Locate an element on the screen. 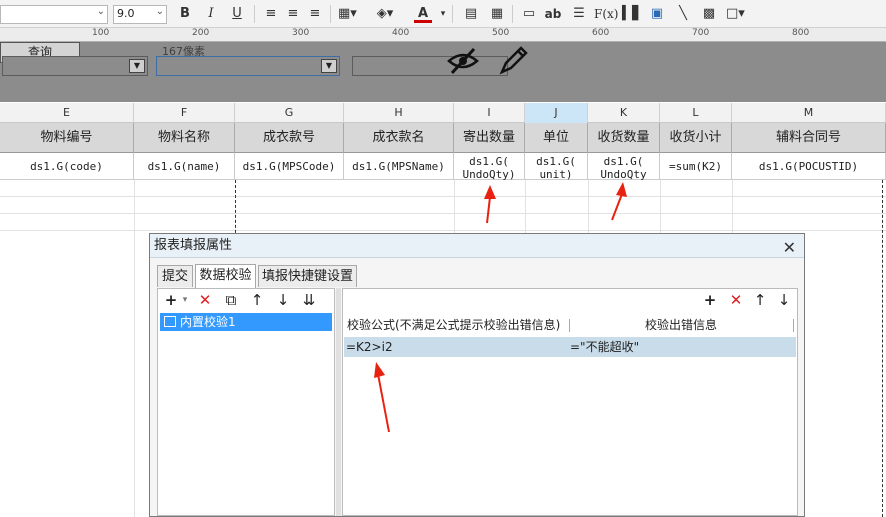 The image size is (886, 517). column-header-J: J is located at coordinates (556, 113).